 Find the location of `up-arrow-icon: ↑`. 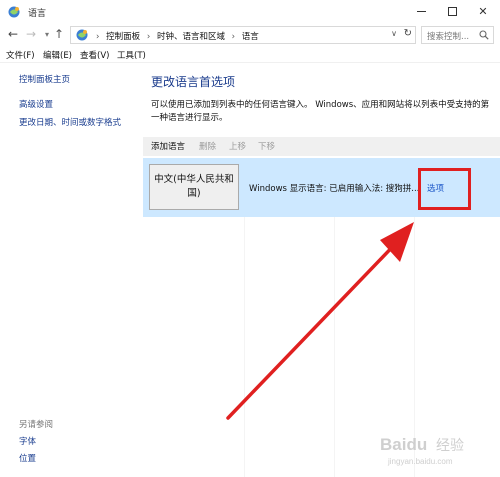

up-arrow-icon: ↑ is located at coordinates (59, 34).